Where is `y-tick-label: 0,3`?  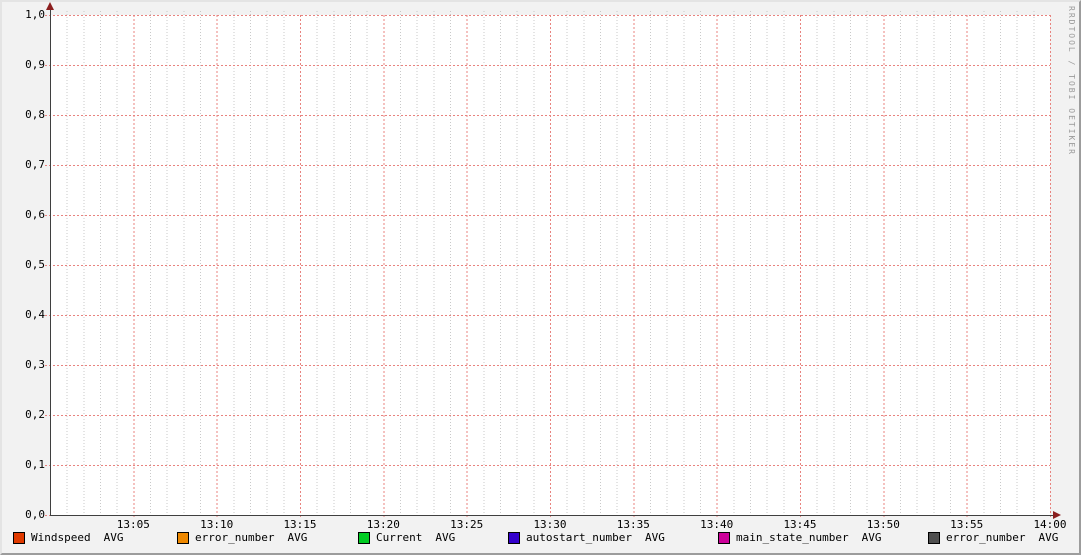
y-tick-label: 0,3 is located at coordinates (35, 364).